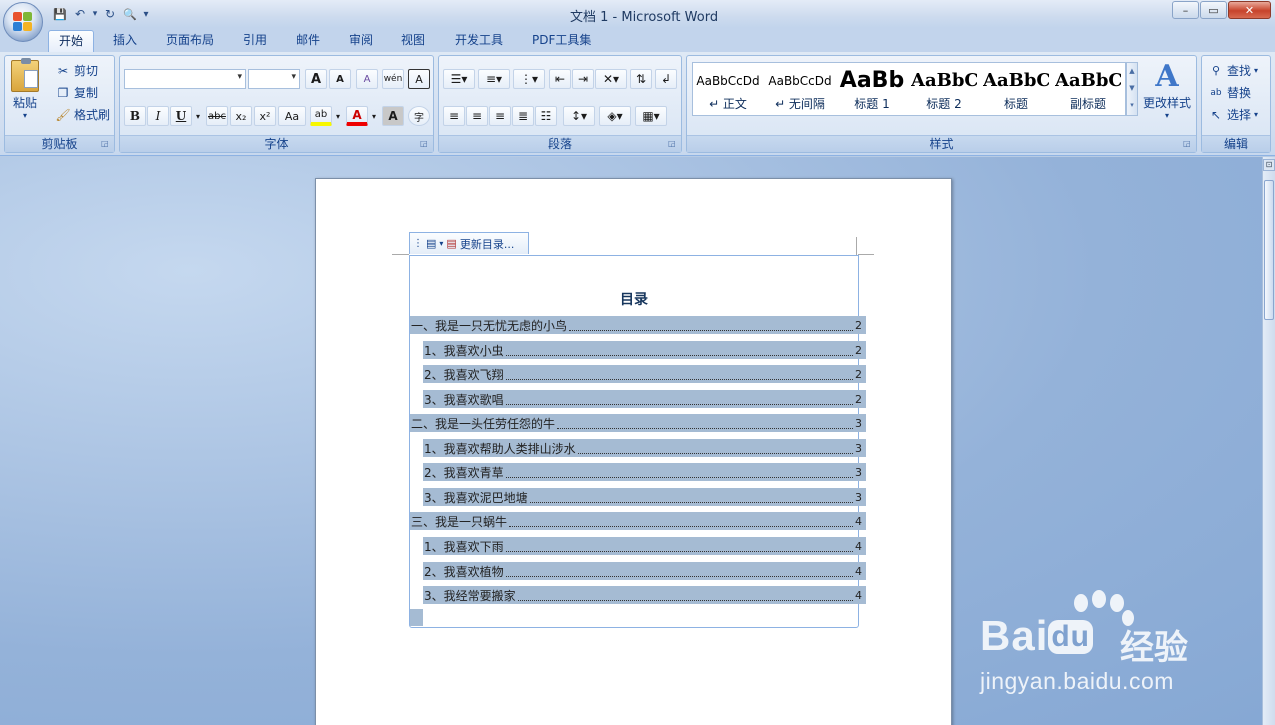 Image resolution: width=1275 pixels, height=725 pixels. Describe the element at coordinates (95, 14) in the screenshot. I see `undo-dropdown-icon: ▾` at that location.